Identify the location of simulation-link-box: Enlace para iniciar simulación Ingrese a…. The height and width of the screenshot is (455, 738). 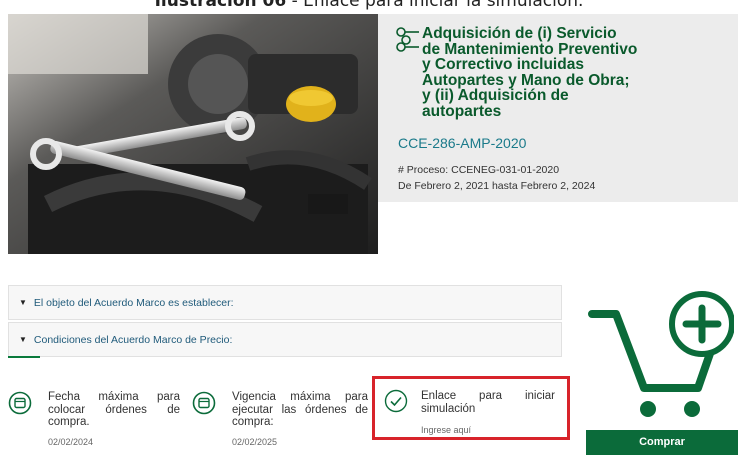
(471, 408).